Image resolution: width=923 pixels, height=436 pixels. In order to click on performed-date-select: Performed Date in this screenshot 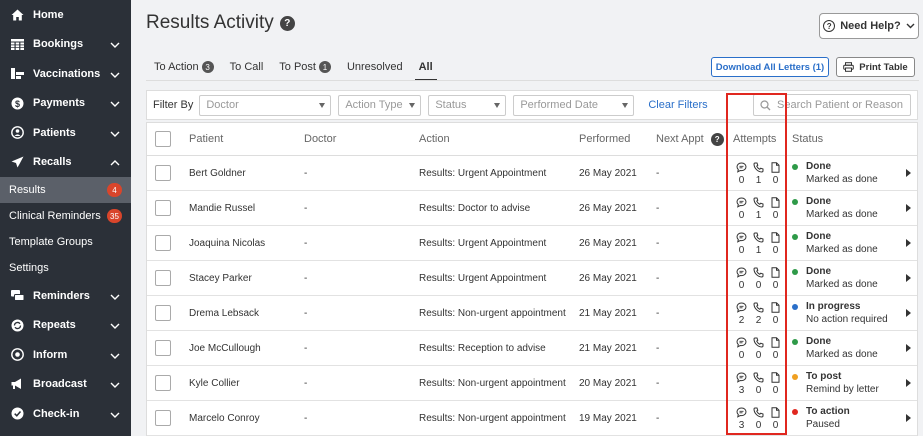, I will do `click(574, 105)`.